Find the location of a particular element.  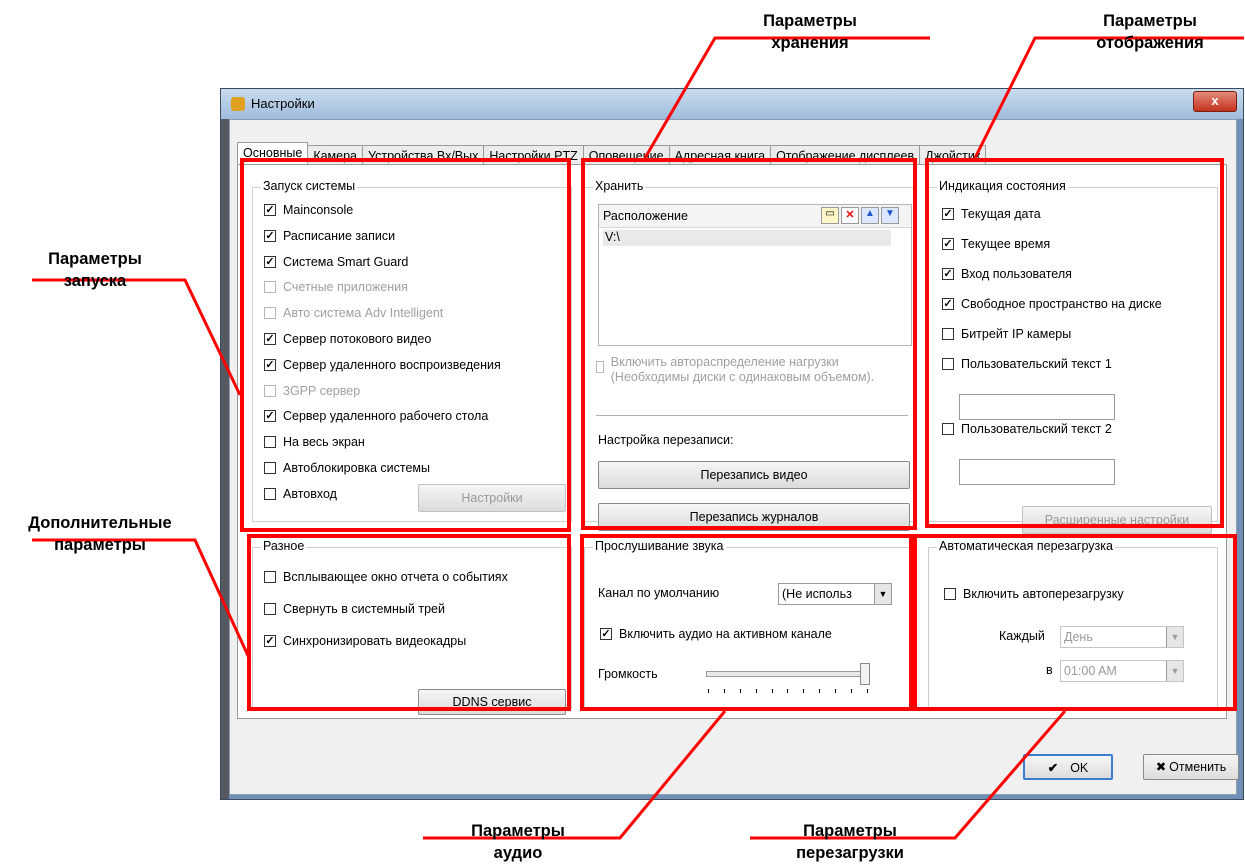

startup-annotation: Параметры запуска is located at coordinates (95, 270).